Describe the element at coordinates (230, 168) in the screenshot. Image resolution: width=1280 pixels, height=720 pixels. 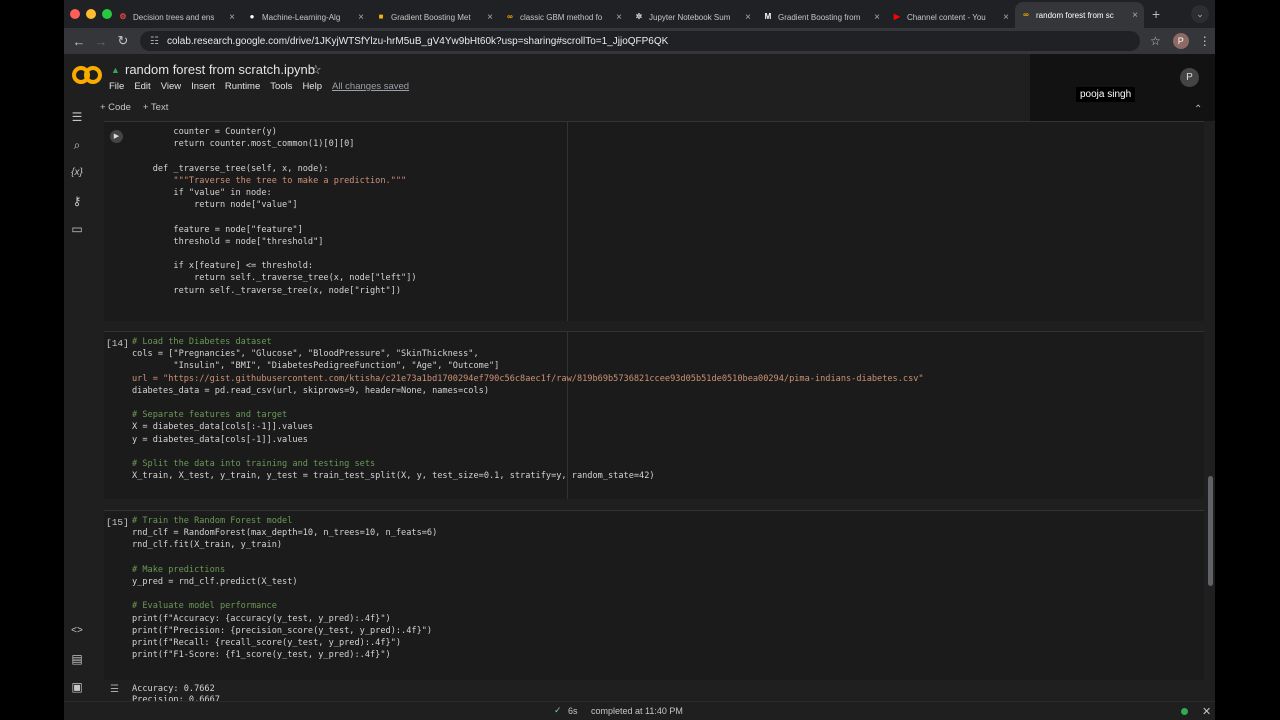
I see `code-line: def _traverse_tree(self, x, node):` at that location.